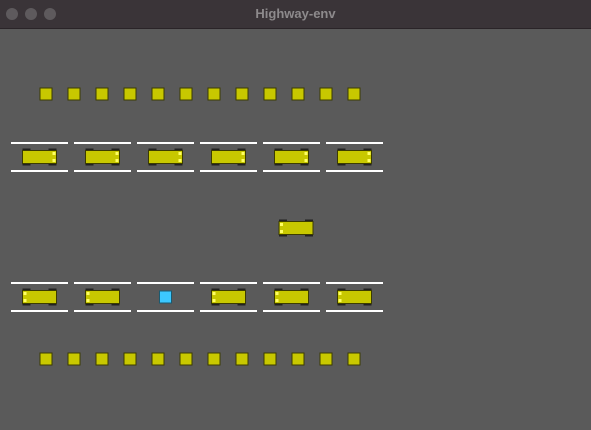 This screenshot has height=430, width=591. I want to click on window-title: Highway-env, so click(295, 13).